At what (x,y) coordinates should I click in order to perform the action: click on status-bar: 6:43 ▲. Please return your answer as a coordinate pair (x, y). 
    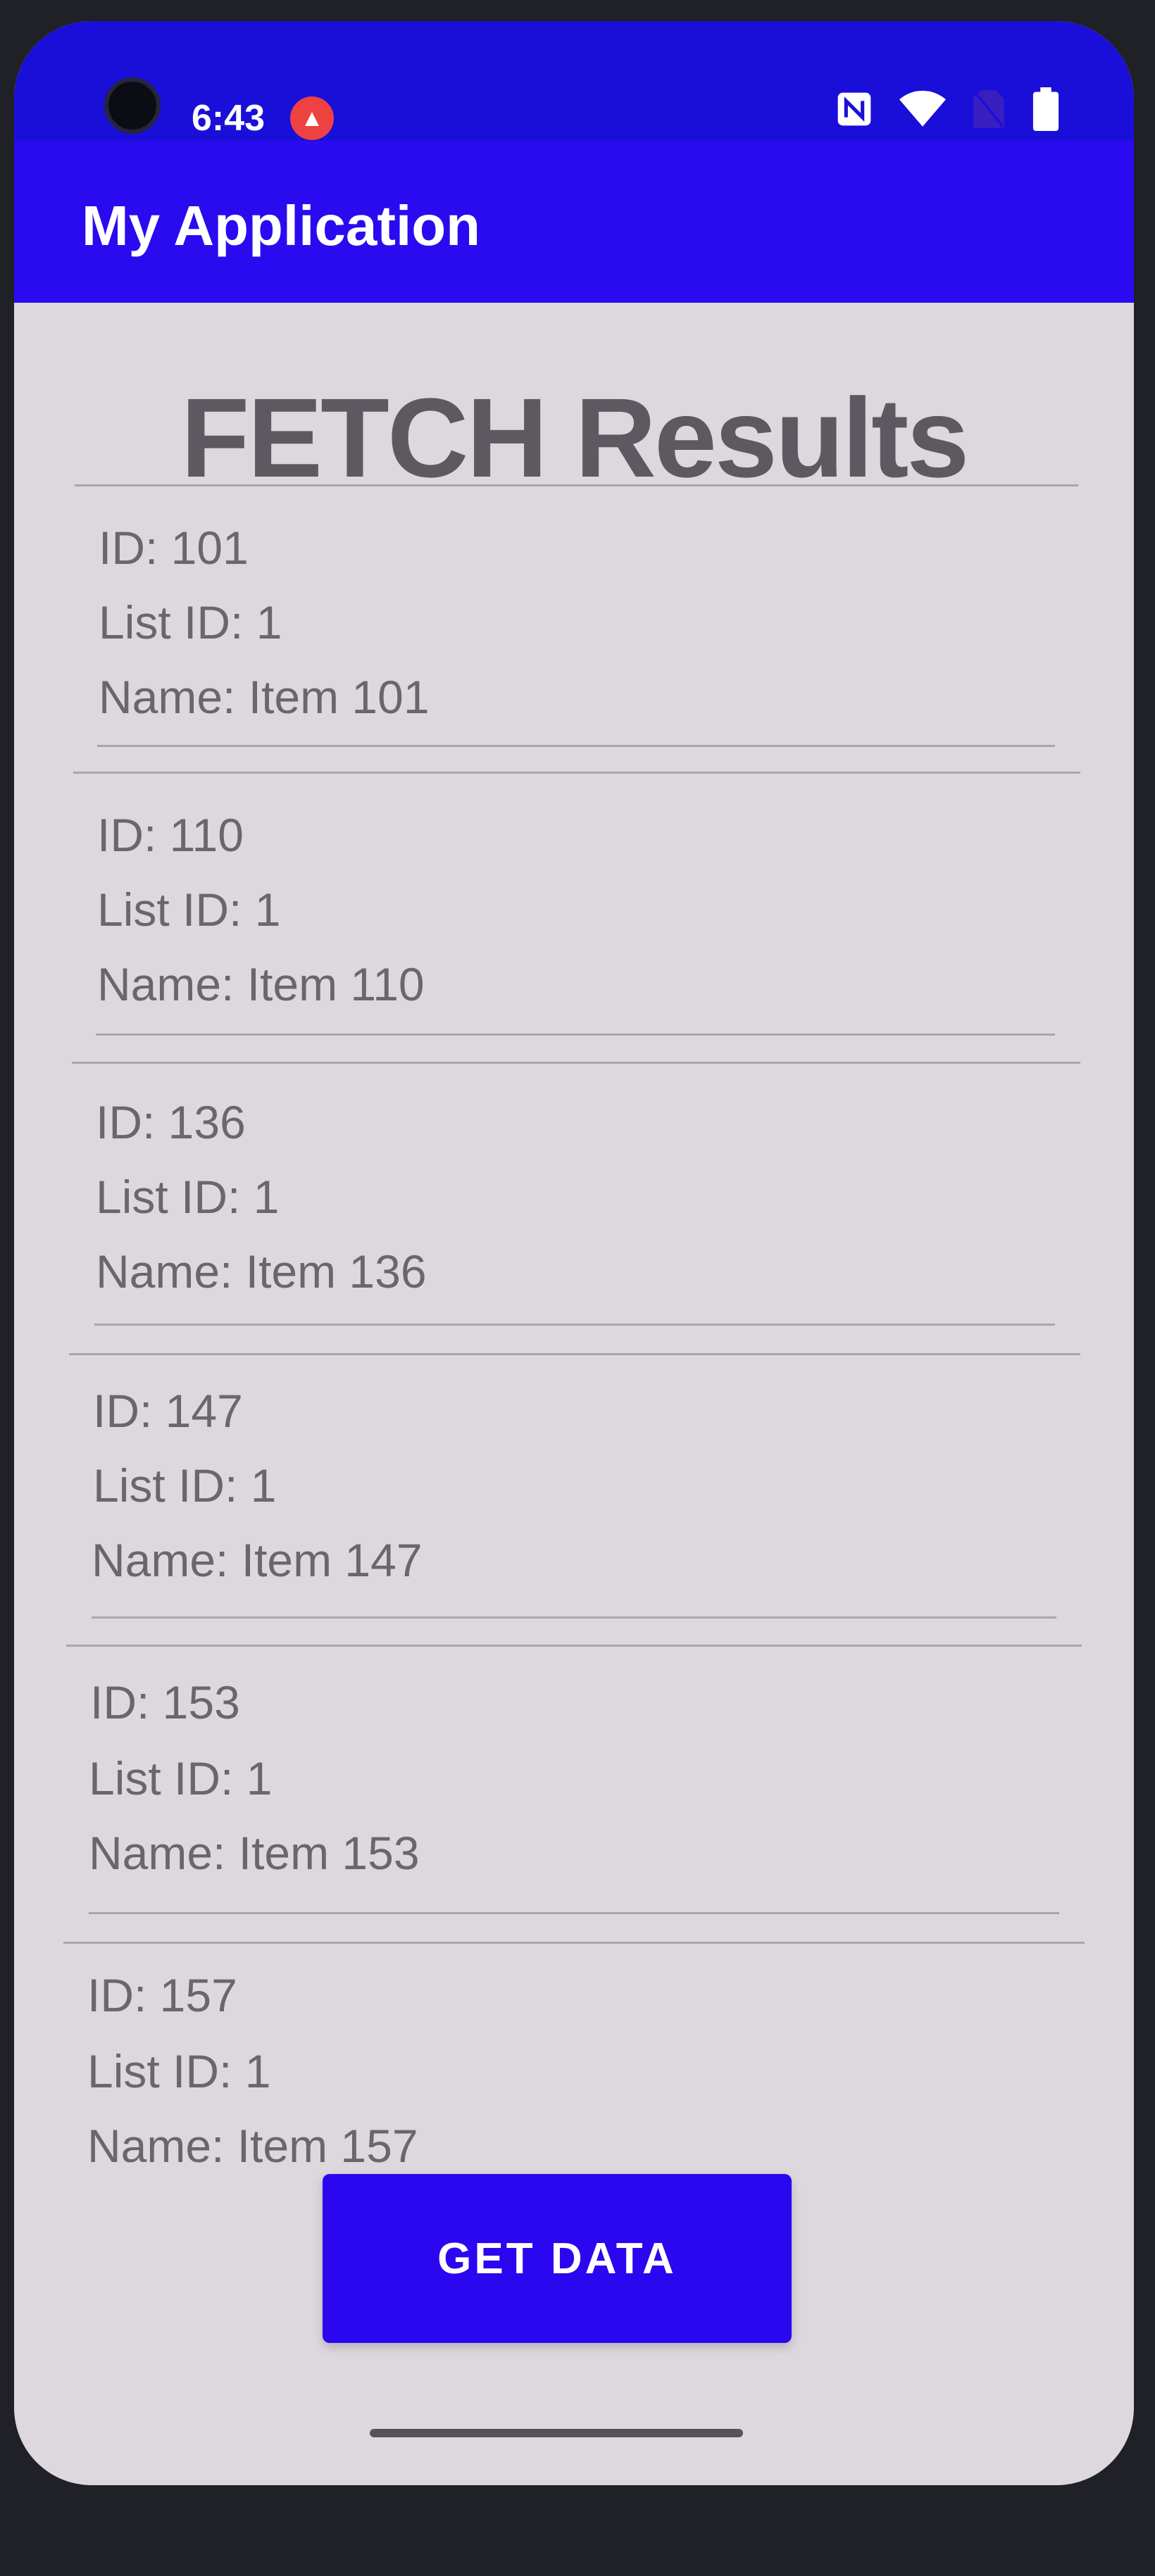
    Looking at the image, I should click on (574, 81).